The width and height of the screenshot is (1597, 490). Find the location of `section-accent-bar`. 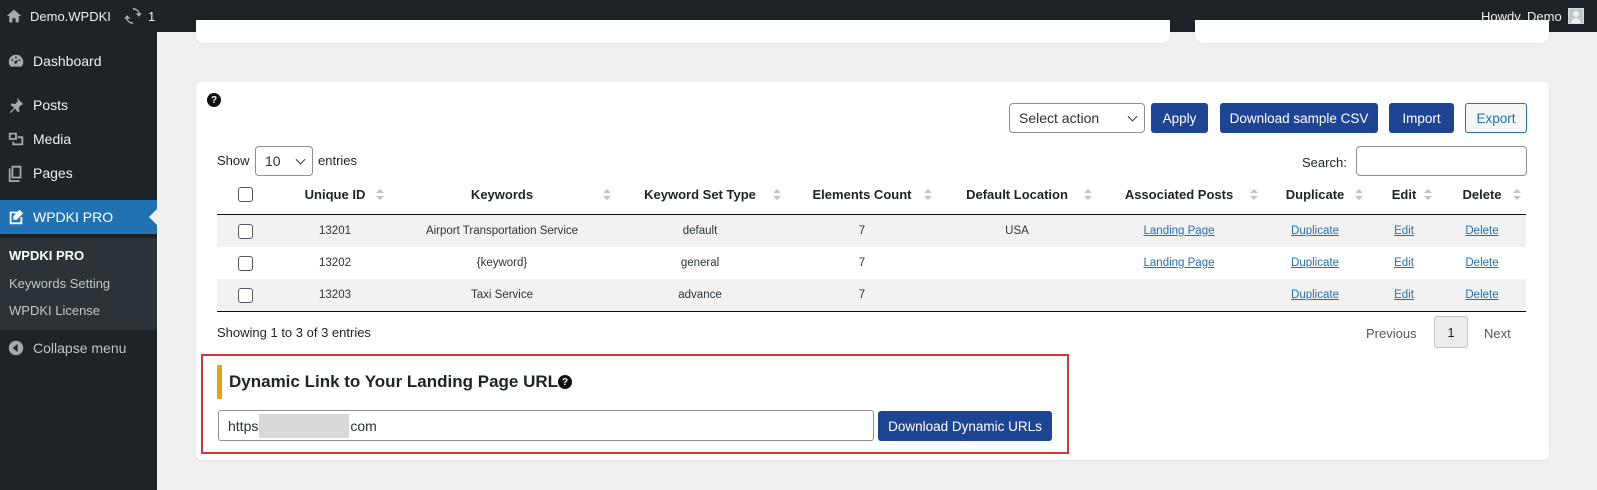

section-accent-bar is located at coordinates (219, 382).